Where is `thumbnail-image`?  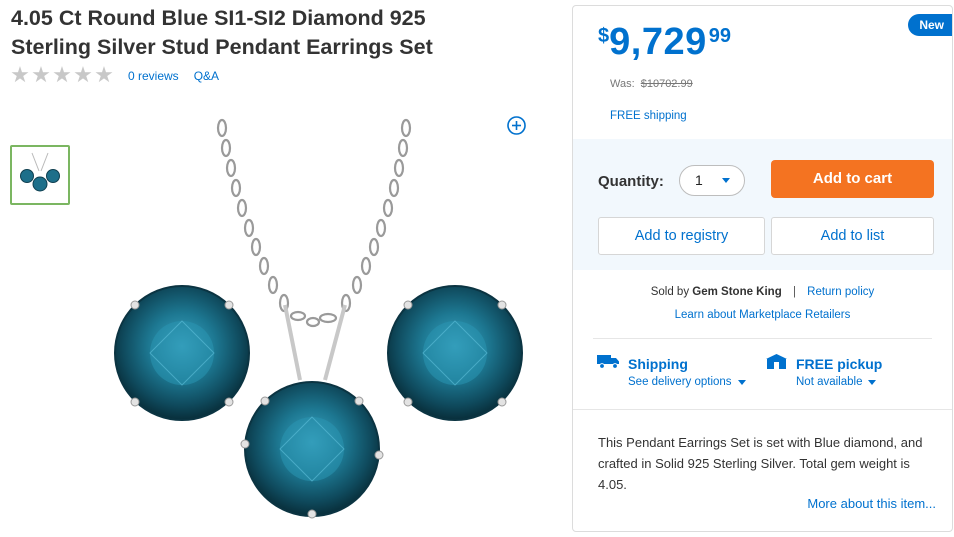 thumbnail-image is located at coordinates (40, 172).